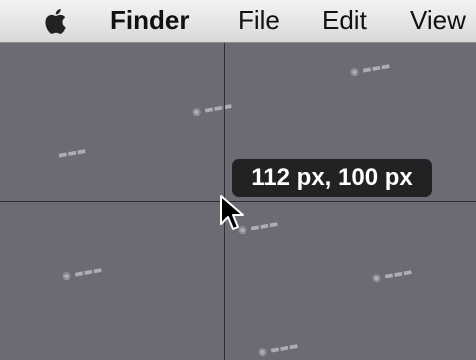  Describe the element at coordinates (149, 20) in the screenshot. I see `menu-app-name: Finder` at that location.